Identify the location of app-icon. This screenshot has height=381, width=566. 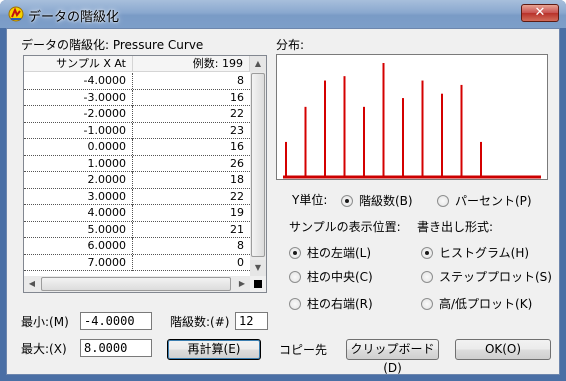
(16, 14).